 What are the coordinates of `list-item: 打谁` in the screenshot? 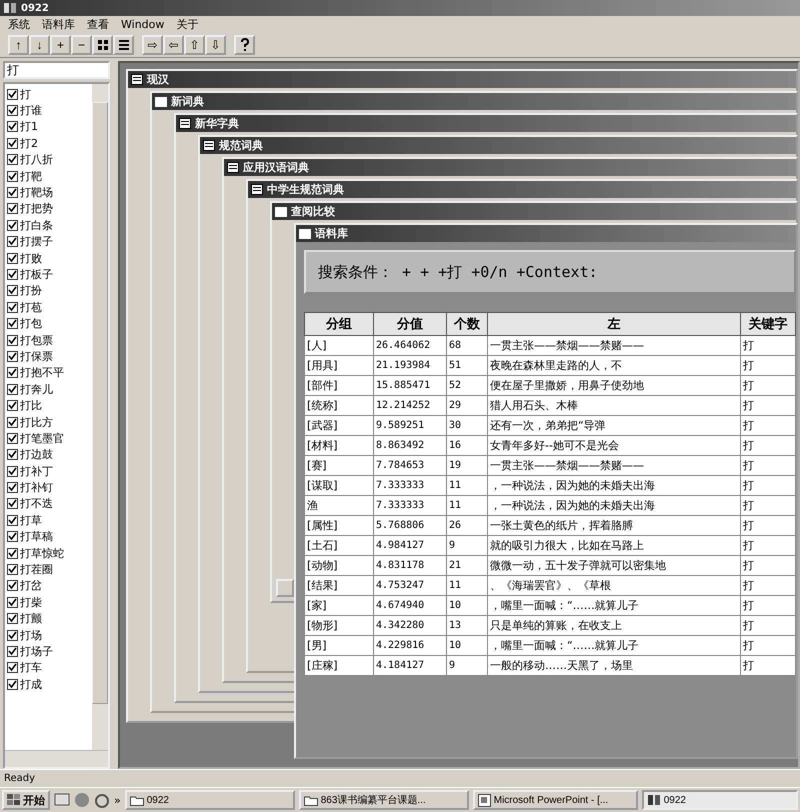 It's located at (31, 110).